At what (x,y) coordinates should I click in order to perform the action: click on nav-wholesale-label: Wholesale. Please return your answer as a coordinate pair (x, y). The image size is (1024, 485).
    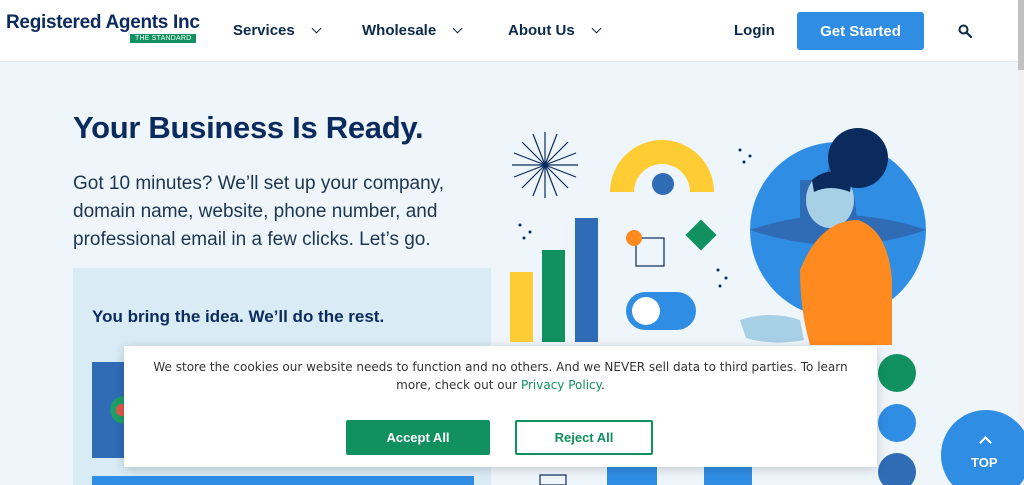
    Looking at the image, I should click on (399, 30).